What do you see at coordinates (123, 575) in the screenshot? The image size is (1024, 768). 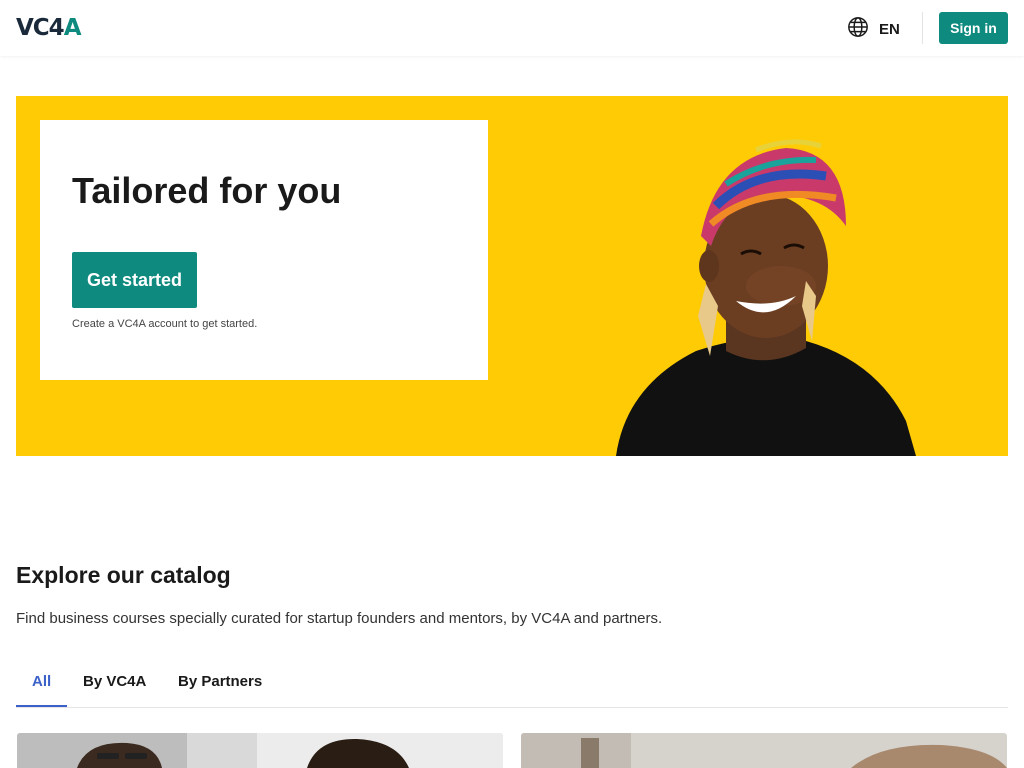 I see `catalog-title: Explore our catalog` at bounding box center [123, 575].